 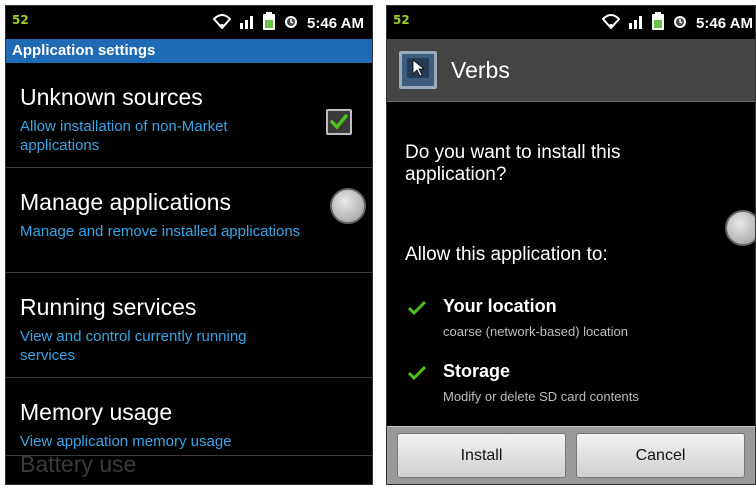 I want to click on permission-description: Modify or delete SD card contents, so click(x=541, y=396).